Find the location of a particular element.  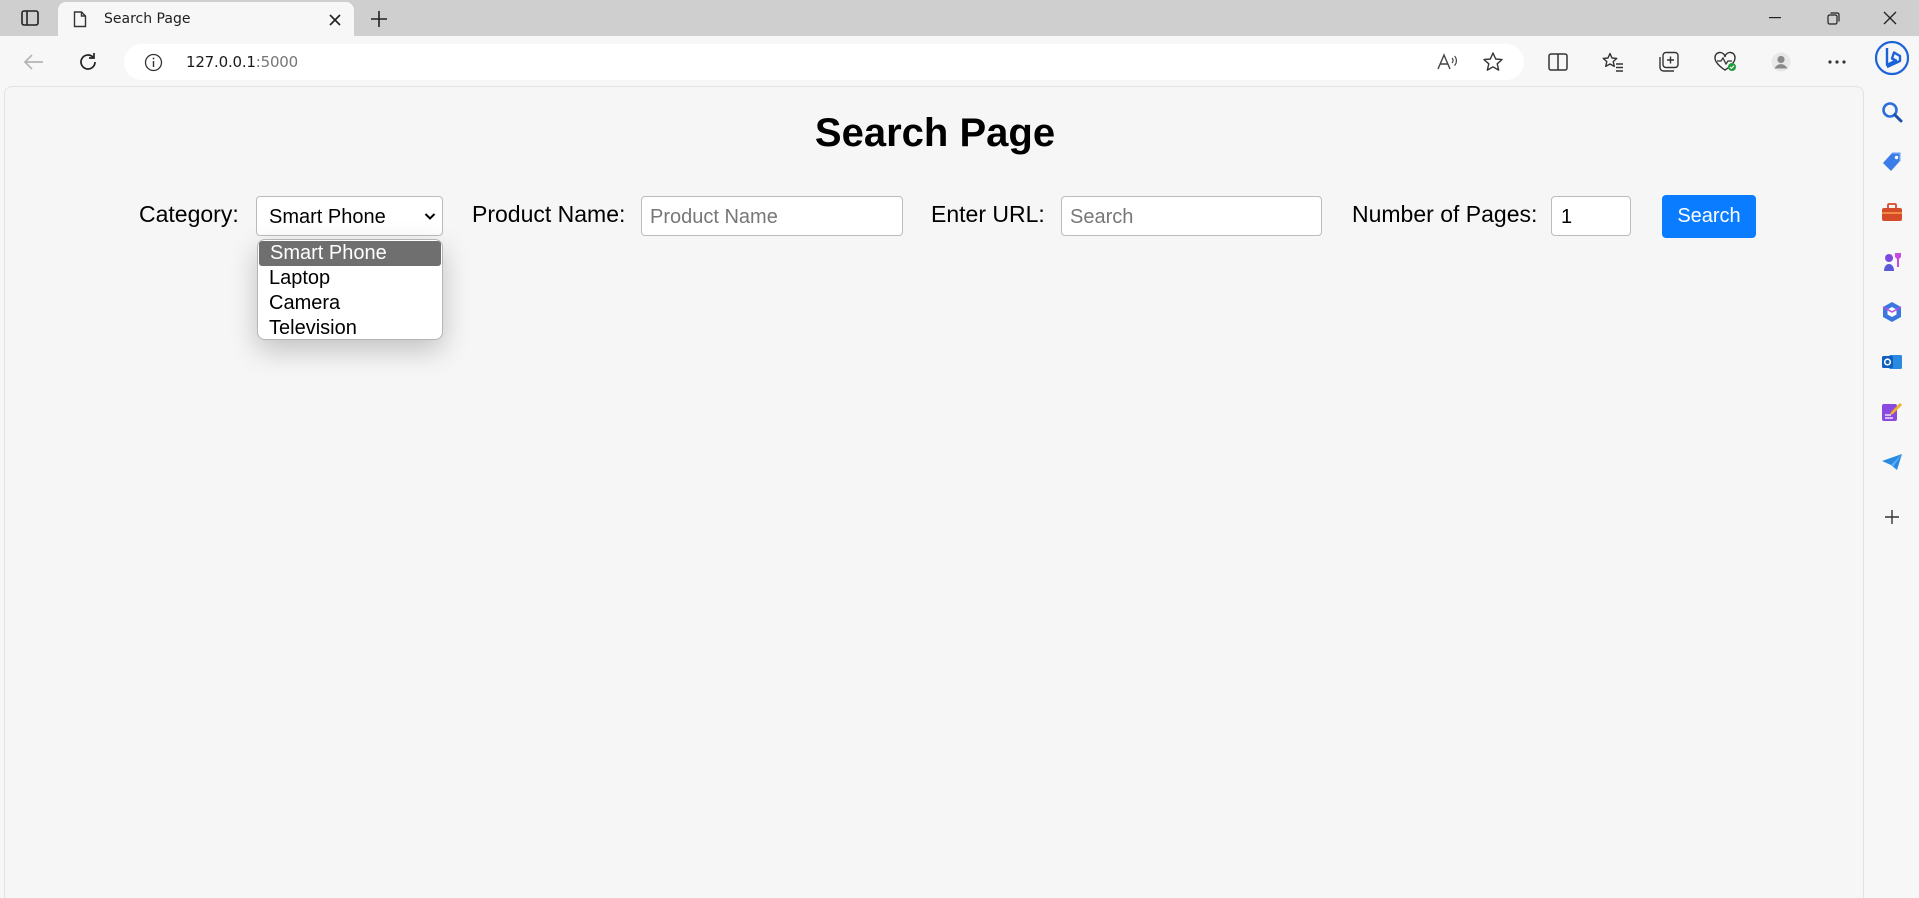

heart-pulse-icon is located at coordinates (1725, 61).